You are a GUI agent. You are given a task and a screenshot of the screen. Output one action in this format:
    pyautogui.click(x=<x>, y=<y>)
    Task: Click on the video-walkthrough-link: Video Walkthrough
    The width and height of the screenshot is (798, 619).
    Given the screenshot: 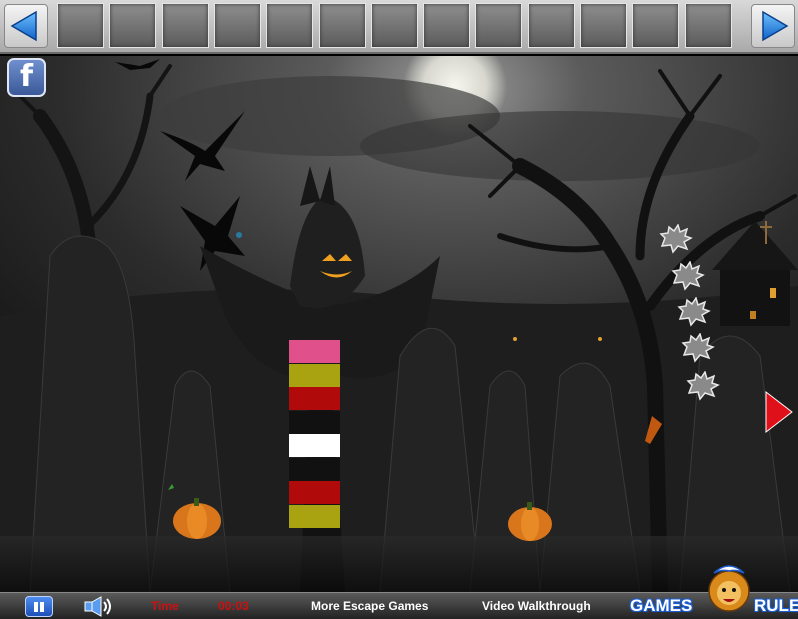 What is the action you would take?
    pyautogui.click(x=536, y=606)
    